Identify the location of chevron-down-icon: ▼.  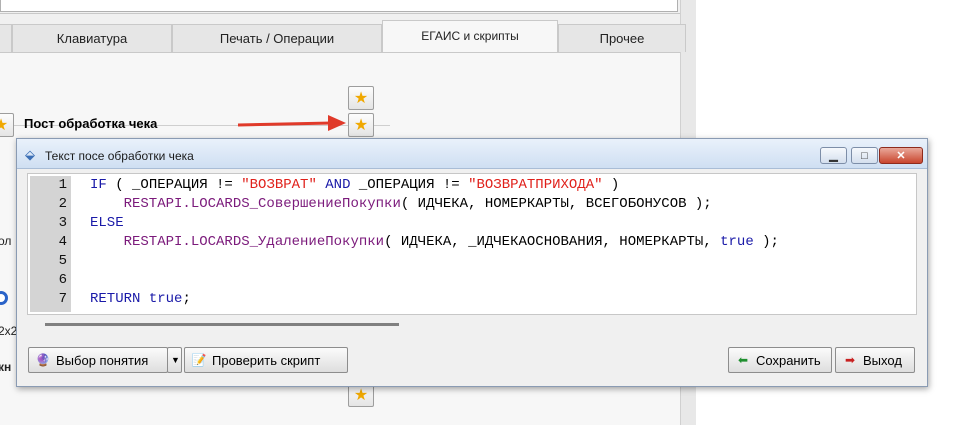
(175, 360).